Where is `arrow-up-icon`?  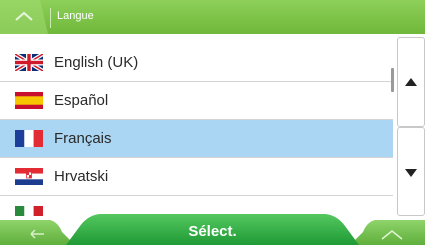
arrow-up-icon is located at coordinates (411, 82).